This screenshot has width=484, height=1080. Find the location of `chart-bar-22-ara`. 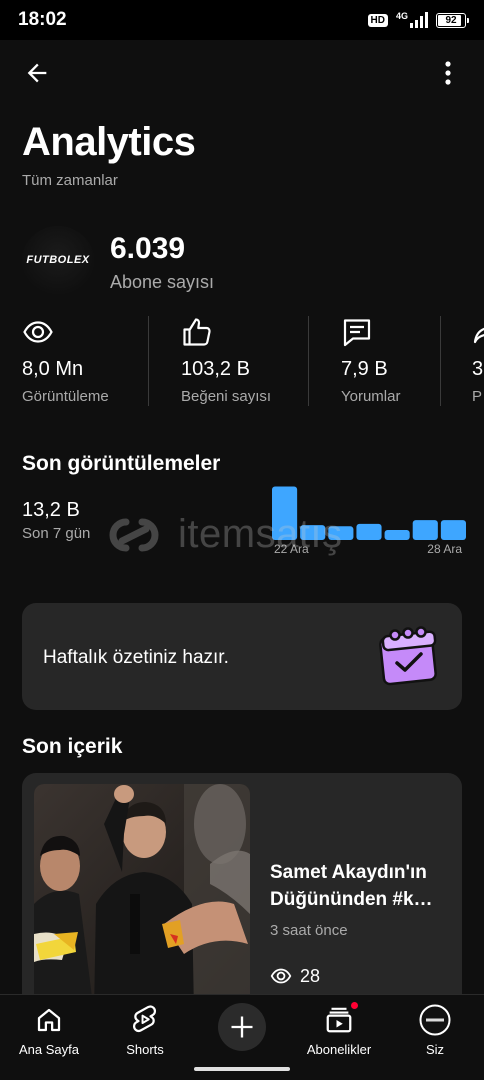

chart-bar-22-ara is located at coordinates (285, 513).